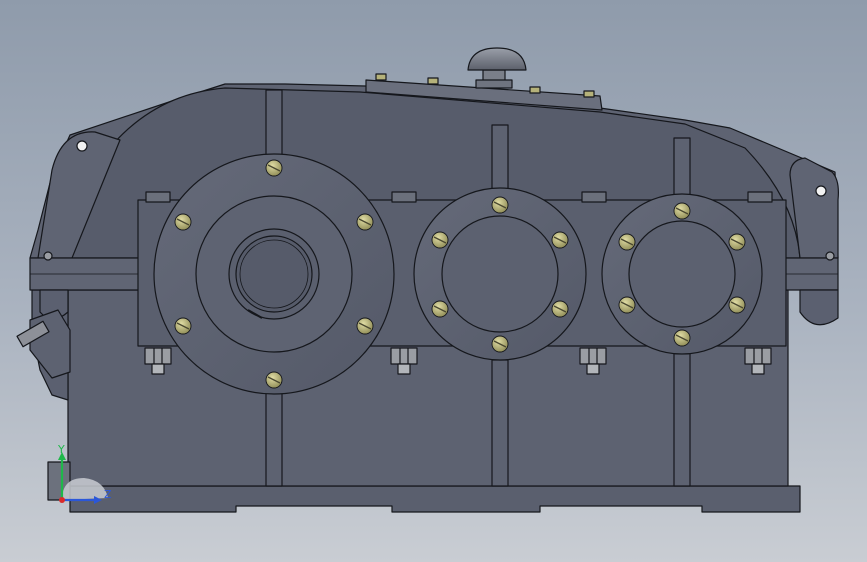 The width and height of the screenshot is (867, 562). I want to click on breather-cap, so click(497, 59).